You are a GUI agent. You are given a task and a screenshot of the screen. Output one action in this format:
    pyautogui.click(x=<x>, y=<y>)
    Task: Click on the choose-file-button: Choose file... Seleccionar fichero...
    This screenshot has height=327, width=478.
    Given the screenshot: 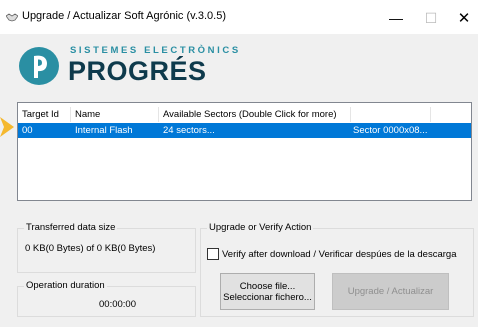 What is the action you would take?
    pyautogui.click(x=267, y=291)
    